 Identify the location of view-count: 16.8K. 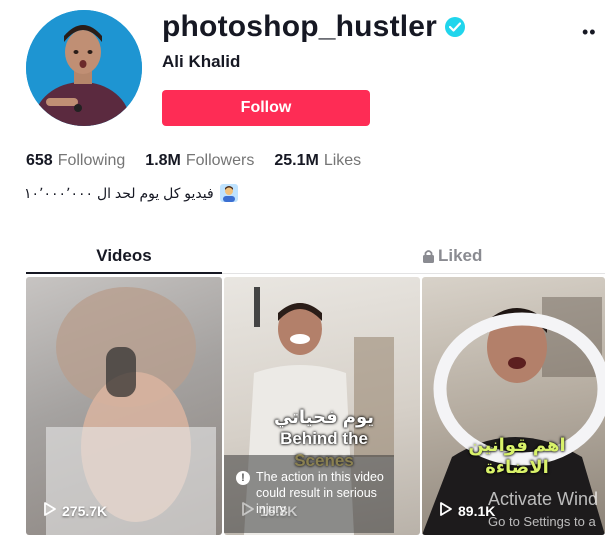
(269, 510).